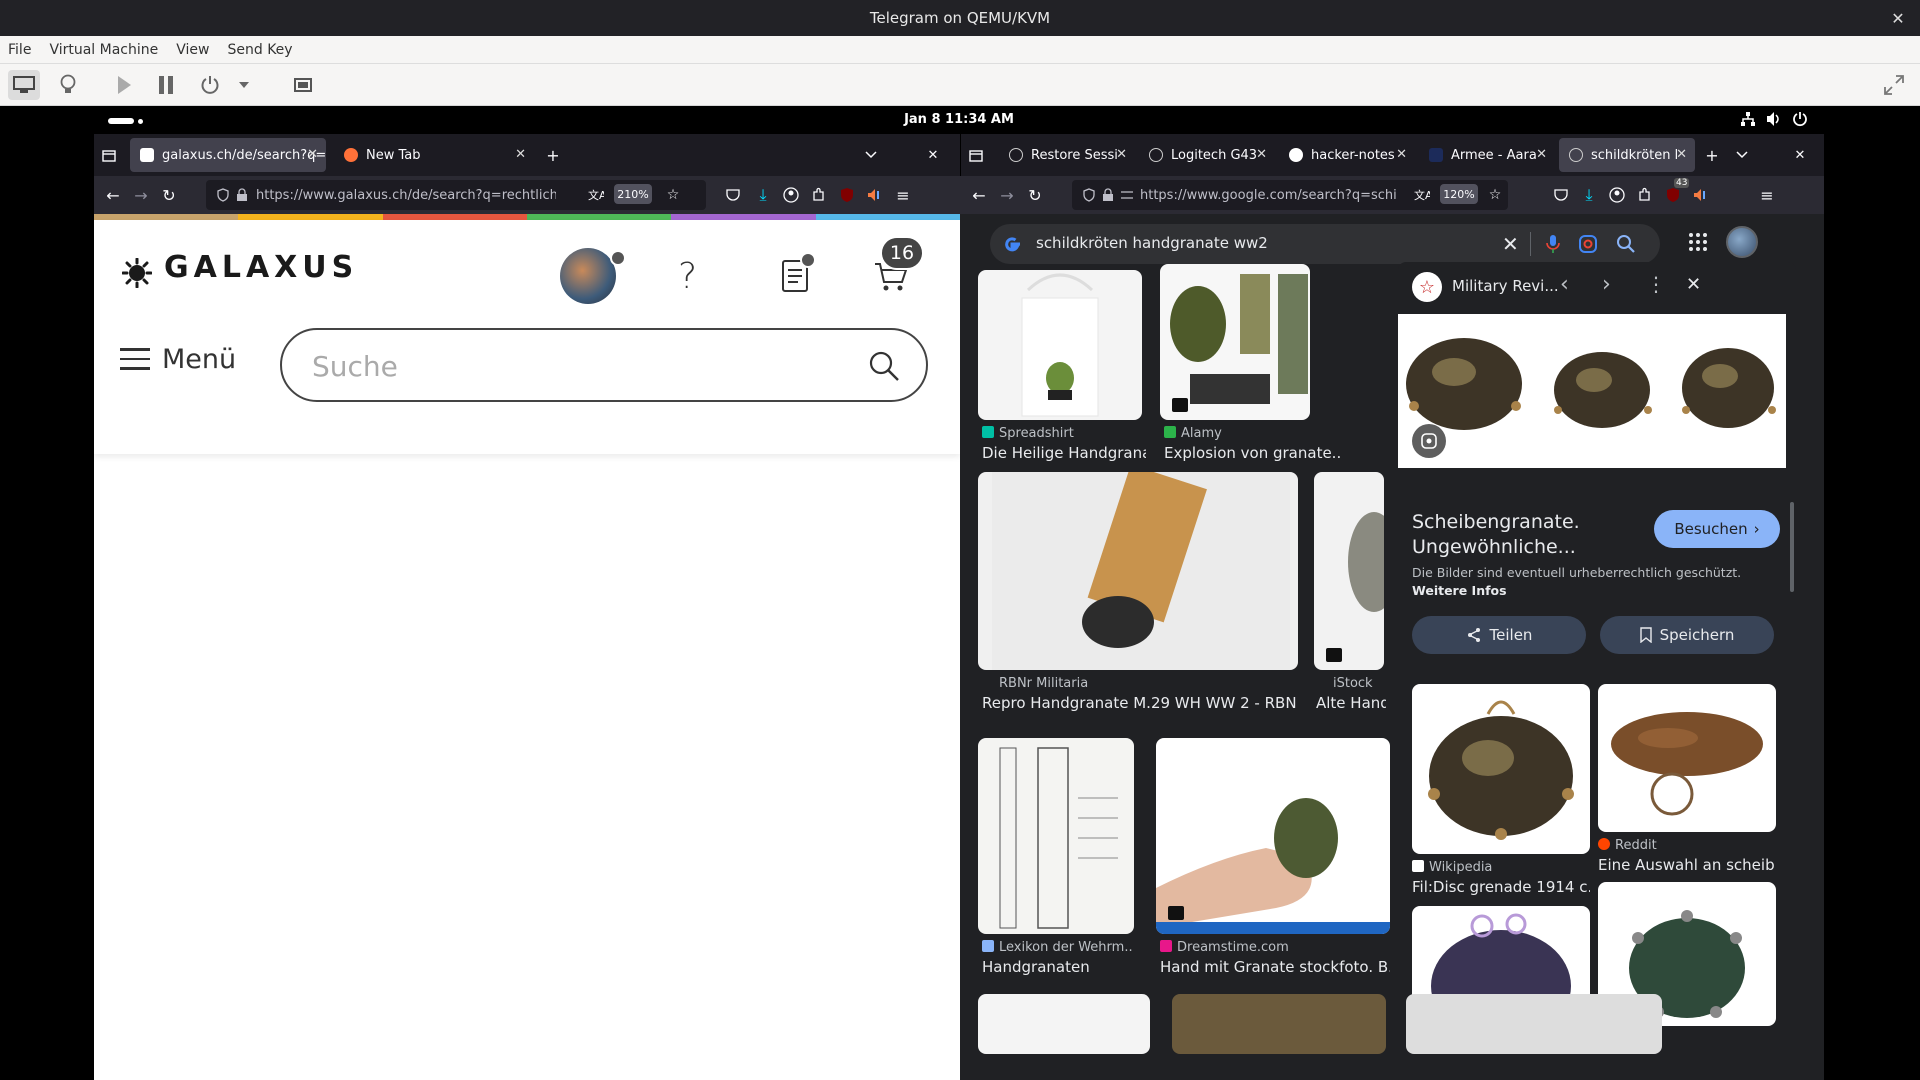 Image resolution: width=1920 pixels, height=1080 pixels. Describe the element at coordinates (1627, 155) in the screenshot. I see `tab-schildkroeten: schildkröten h ✕` at that location.